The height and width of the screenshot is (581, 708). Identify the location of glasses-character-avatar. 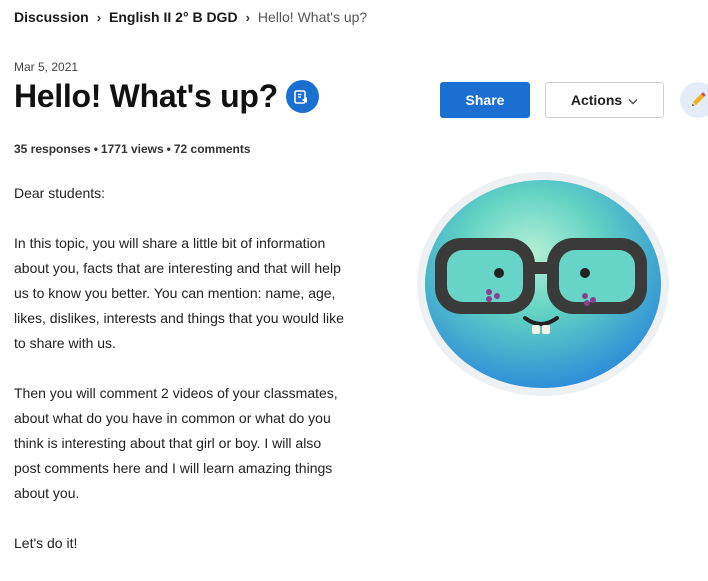
(543, 281).